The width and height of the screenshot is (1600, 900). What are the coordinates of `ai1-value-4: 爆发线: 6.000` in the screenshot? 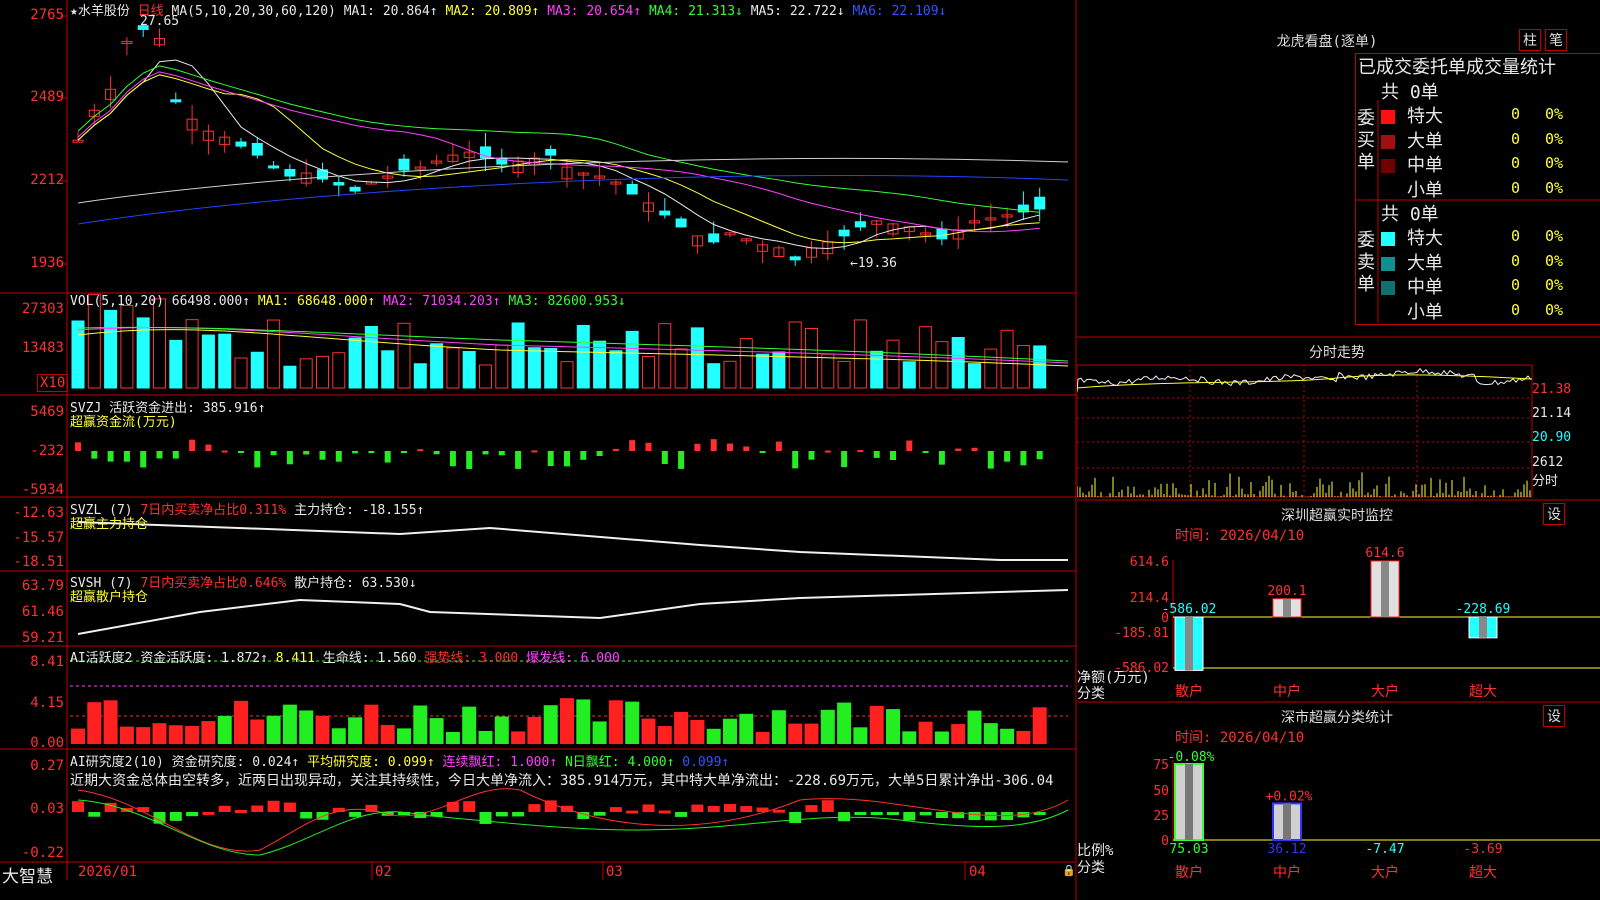 It's located at (569, 658).